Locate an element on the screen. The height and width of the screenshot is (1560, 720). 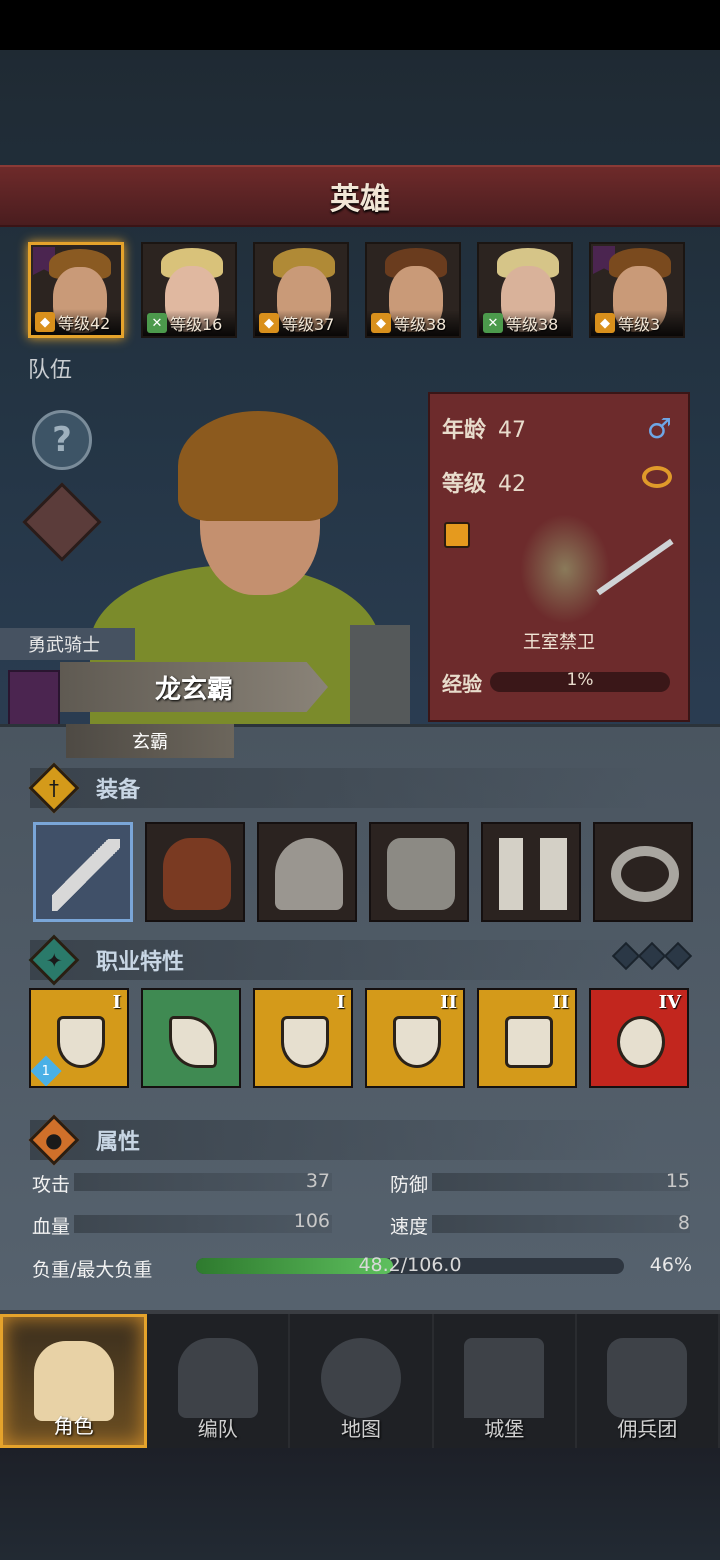
shield-arrow-trait-icon is located at coordinates (305, 1042).